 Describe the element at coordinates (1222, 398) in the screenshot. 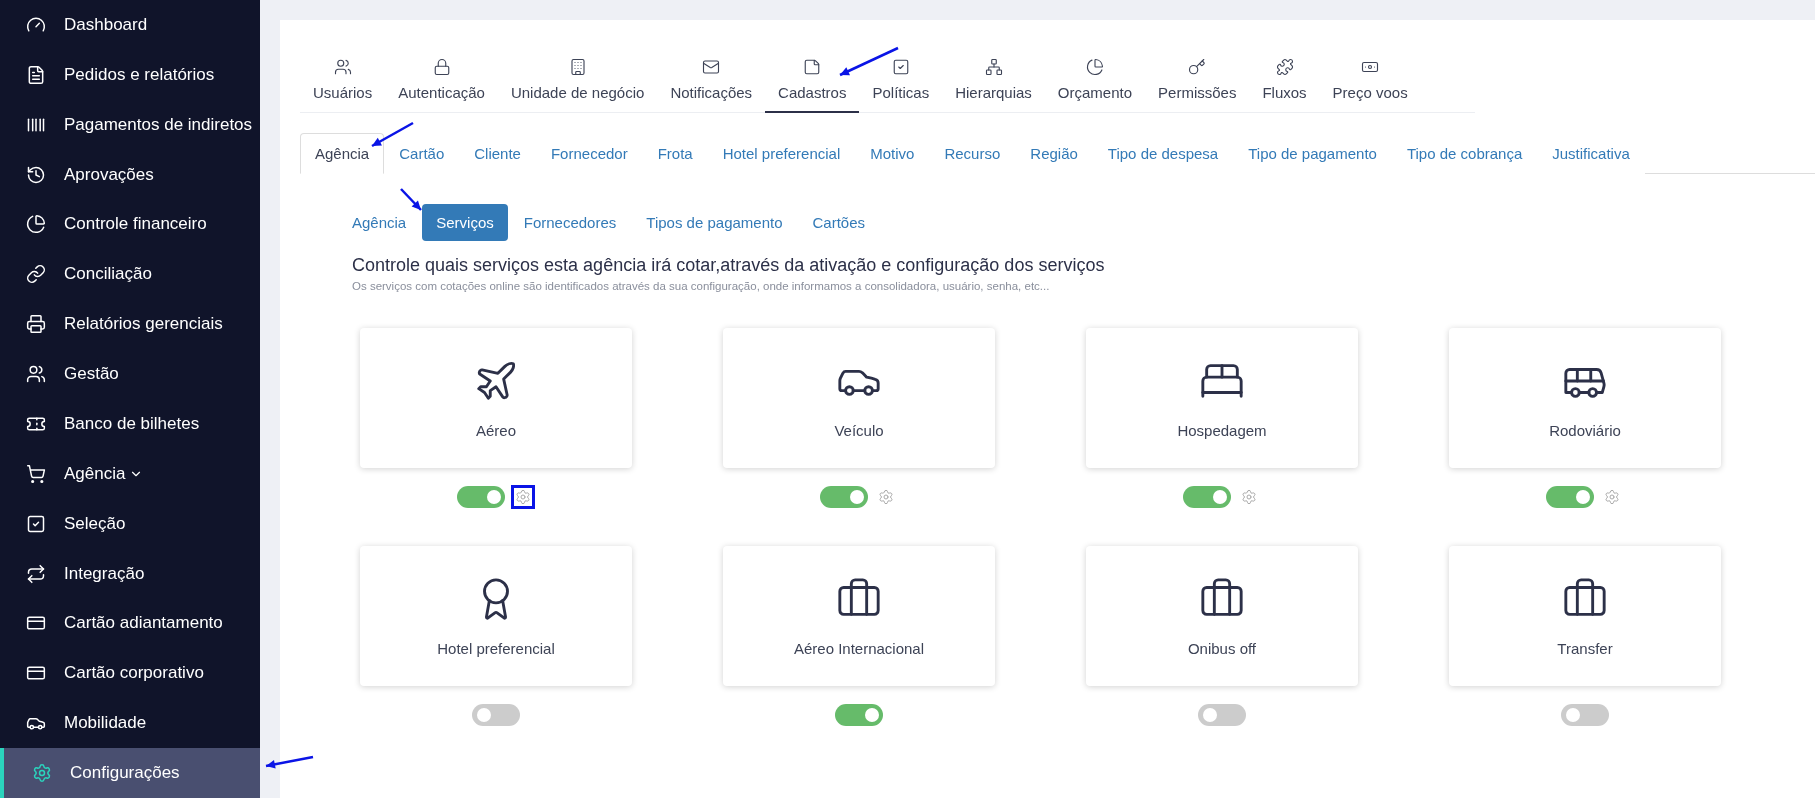

I see `service-card: Hospedagem` at that location.